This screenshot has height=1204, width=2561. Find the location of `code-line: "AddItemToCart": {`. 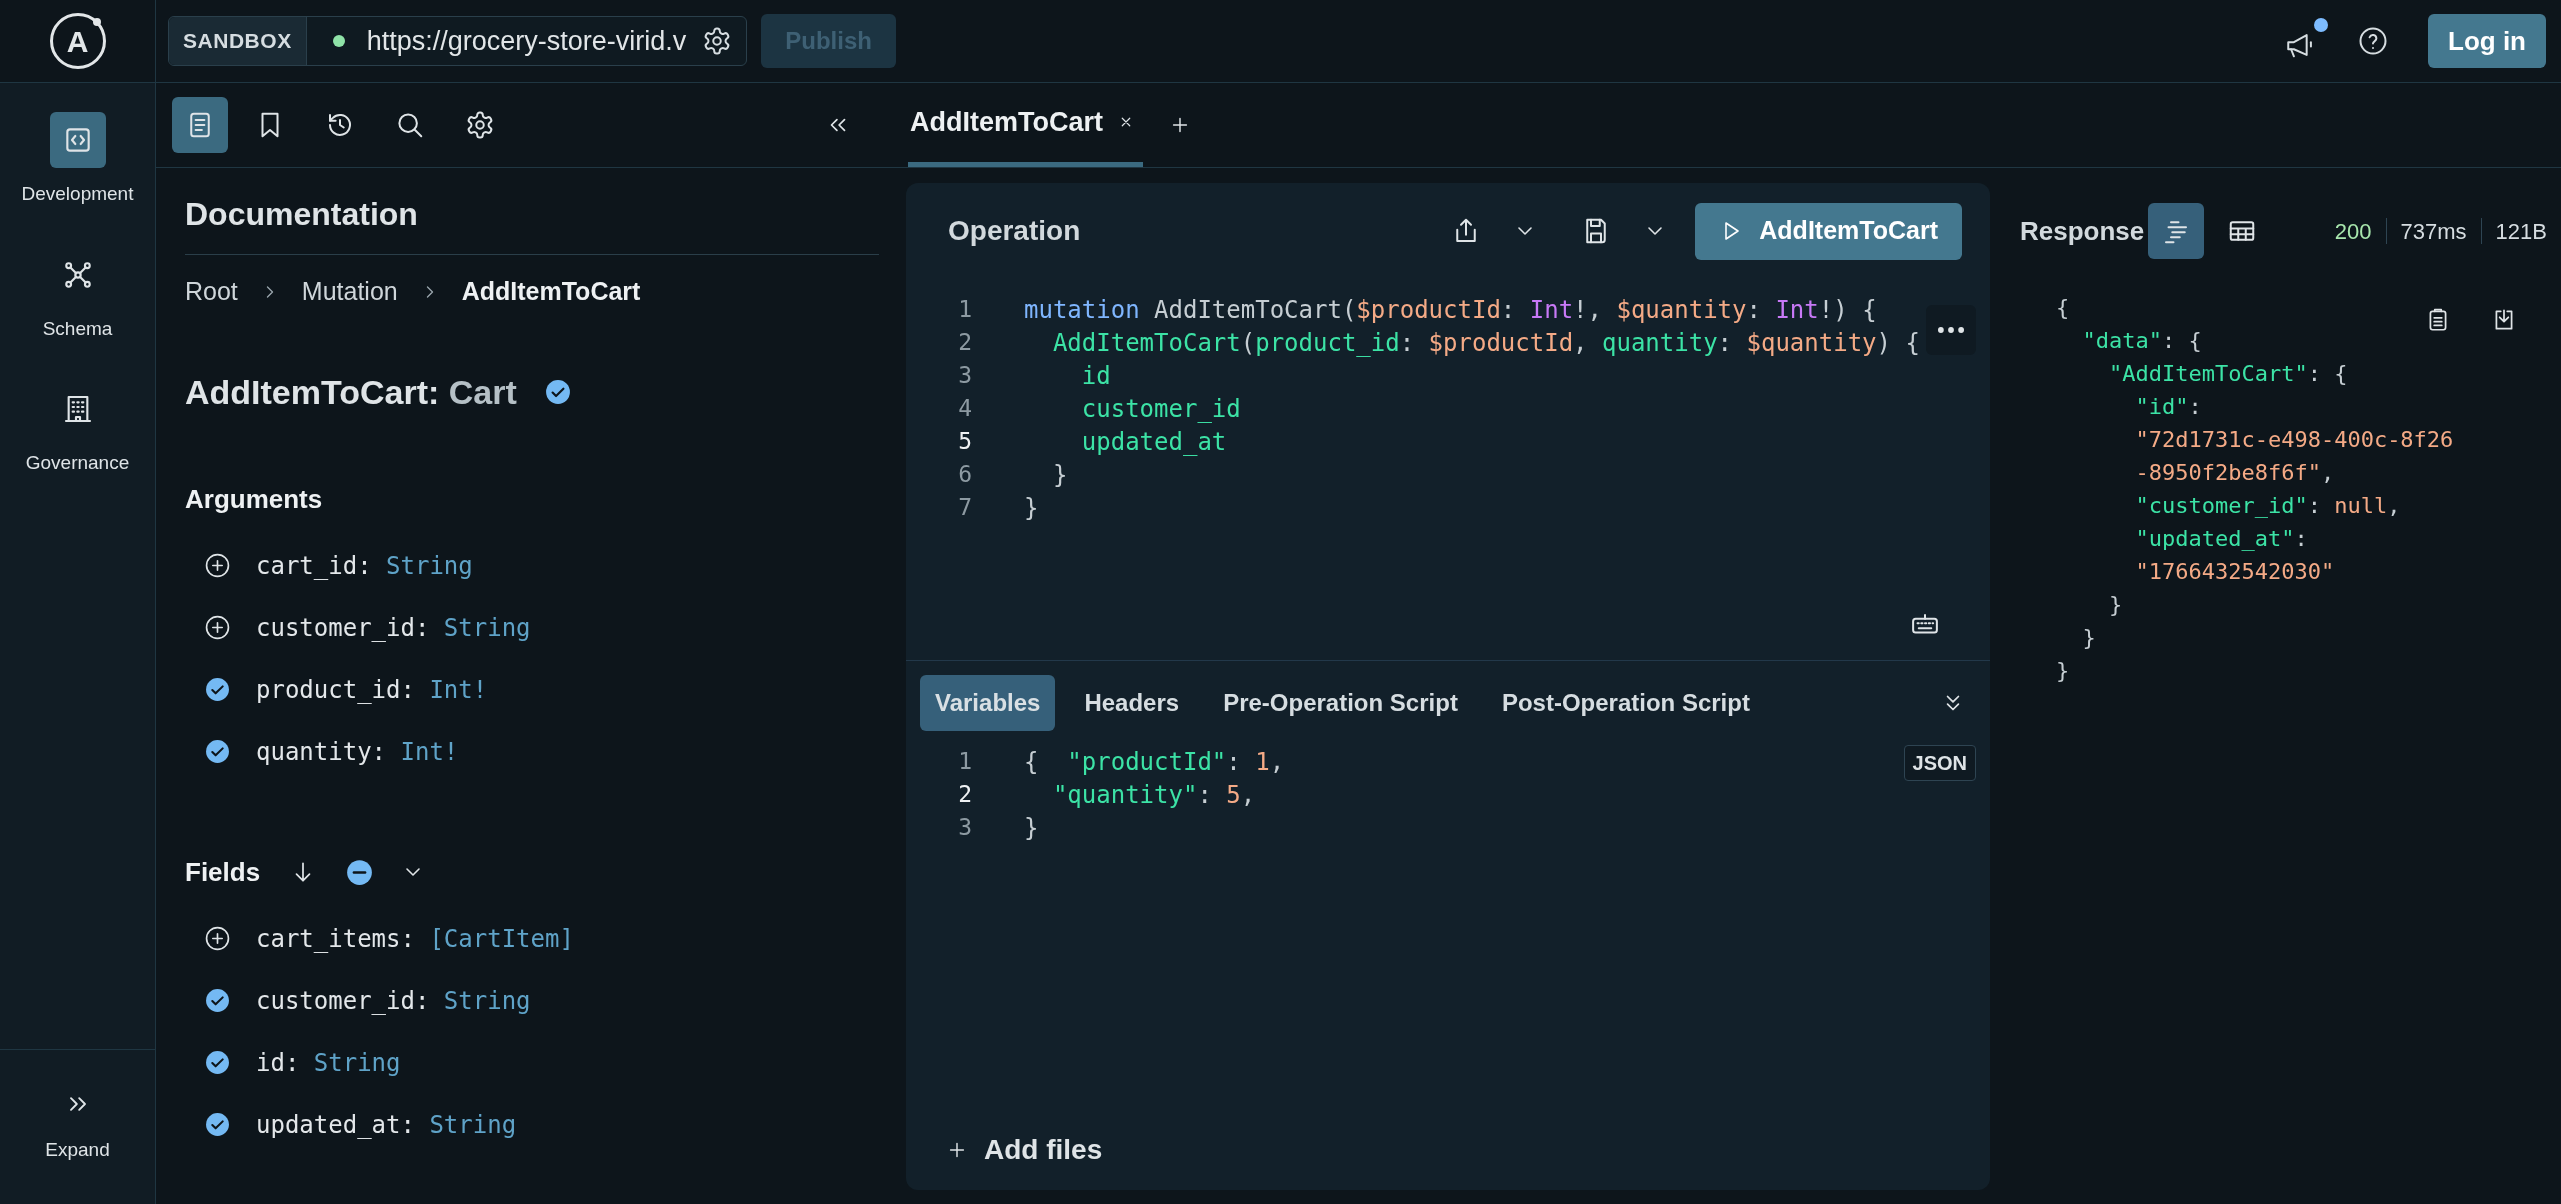

code-line: "AddItemToCart": { is located at coordinates (2227, 374).